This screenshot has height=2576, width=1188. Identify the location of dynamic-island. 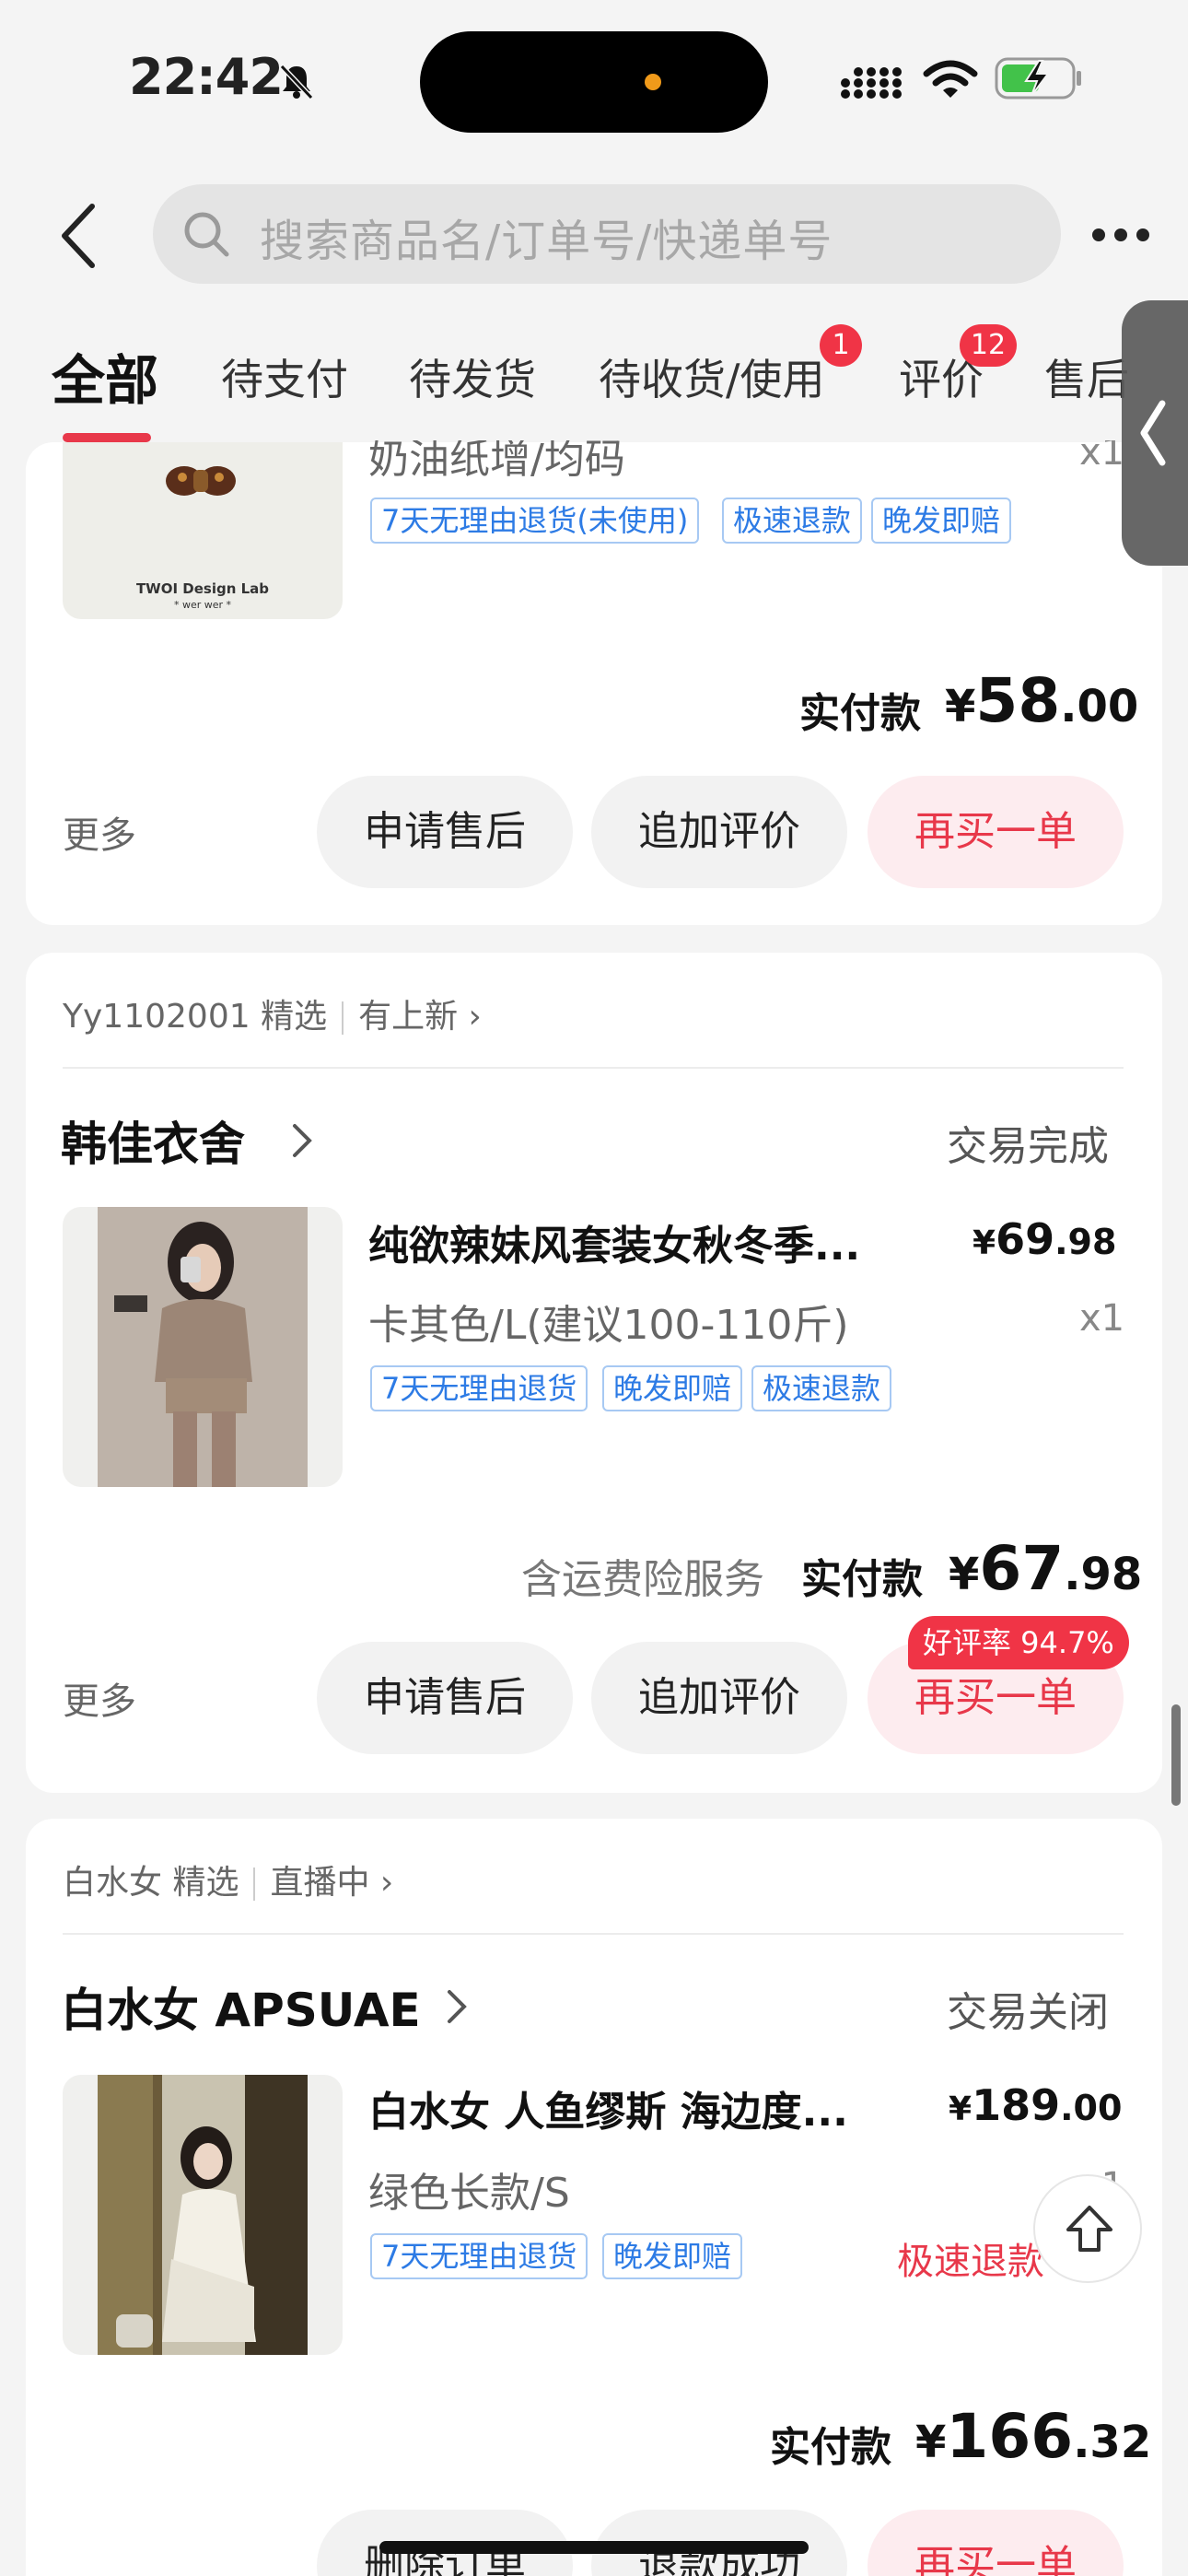
(594, 82).